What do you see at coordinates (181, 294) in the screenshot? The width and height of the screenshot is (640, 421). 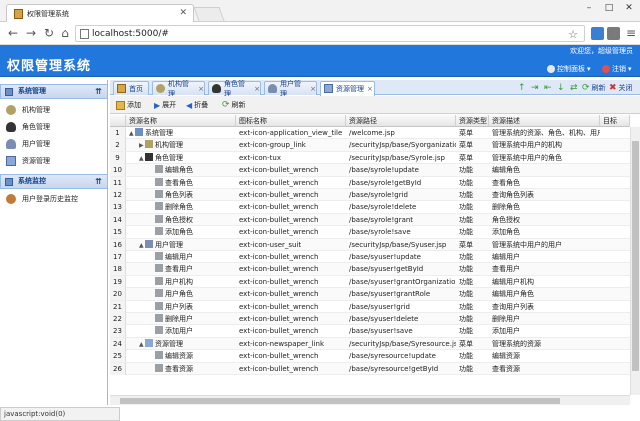 I see `cell-name: 用户角色` at bounding box center [181, 294].